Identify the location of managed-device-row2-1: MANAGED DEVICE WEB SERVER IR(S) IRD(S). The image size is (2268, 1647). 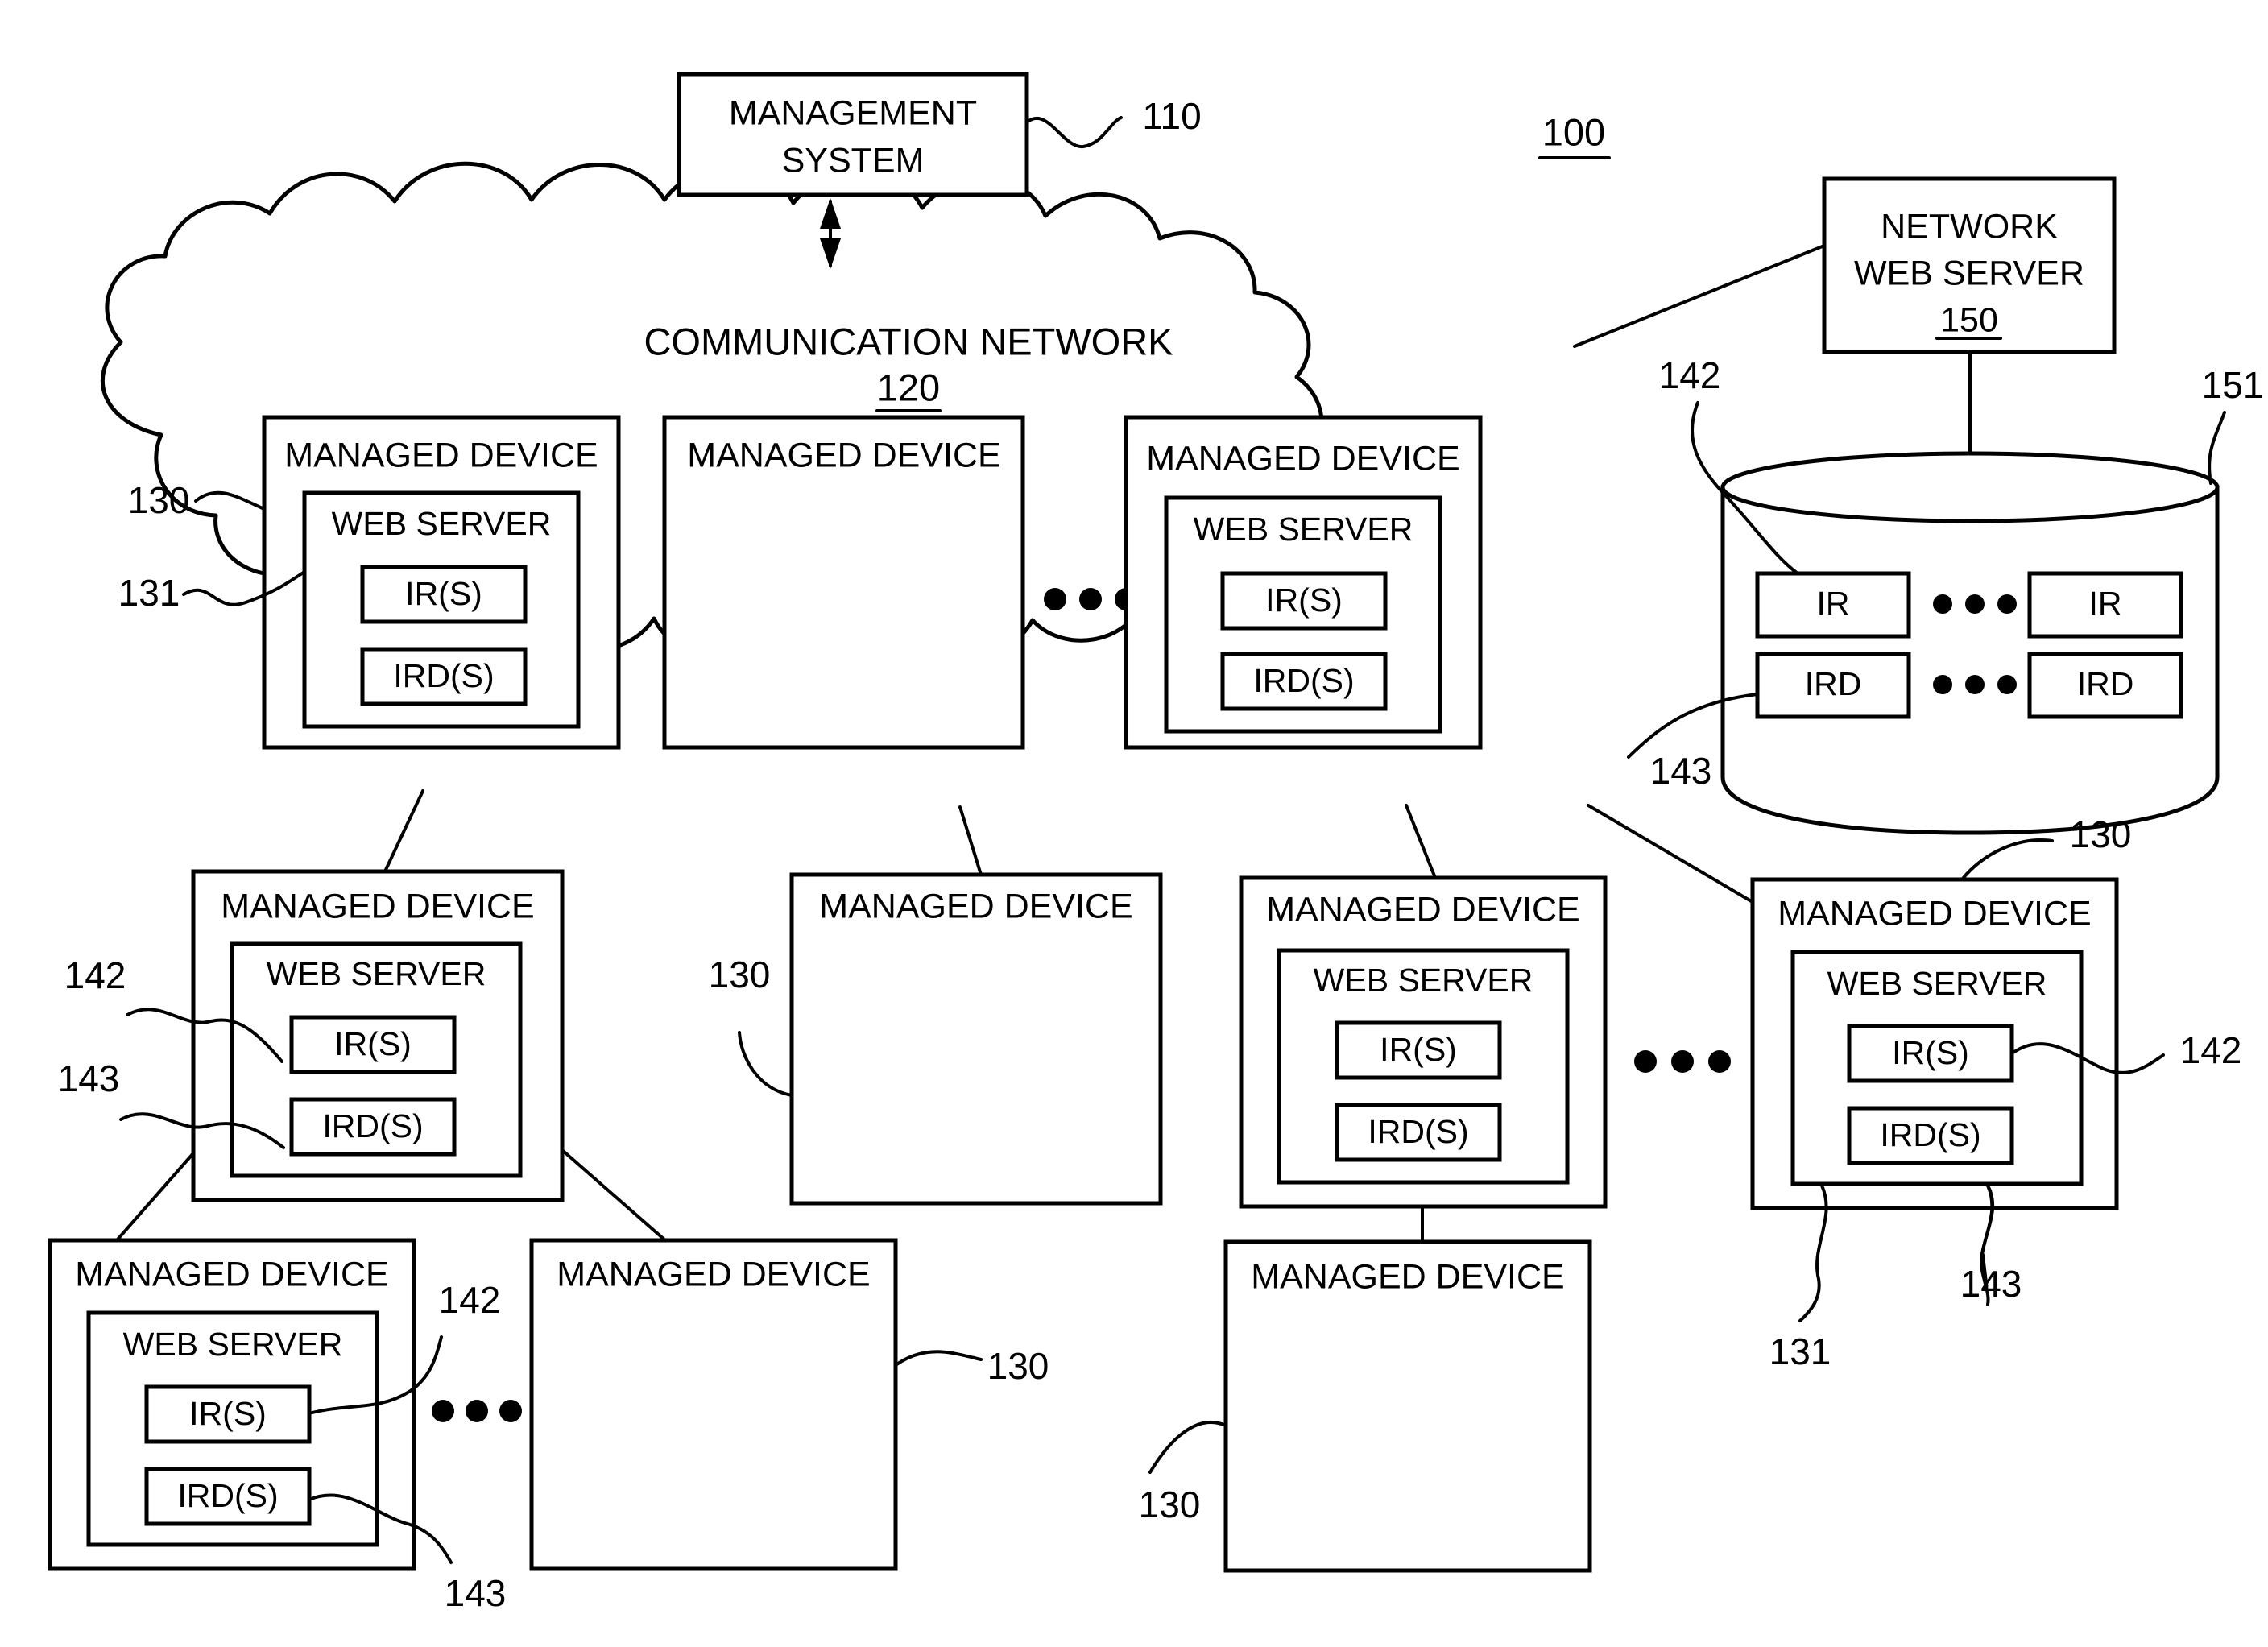
(378, 1035).